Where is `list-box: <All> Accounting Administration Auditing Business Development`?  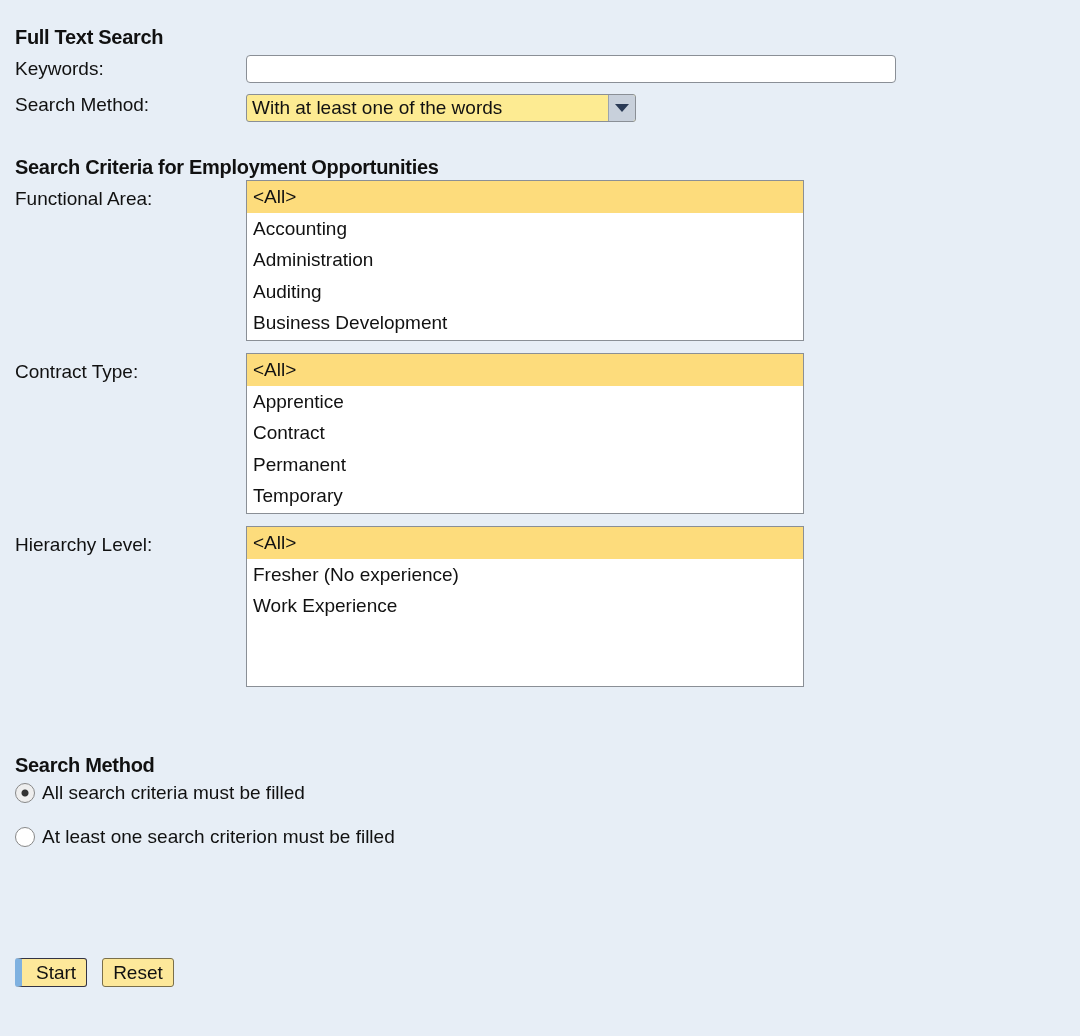
list-box: <All> Accounting Administration Auditing Business Development is located at coordinates (525, 260).